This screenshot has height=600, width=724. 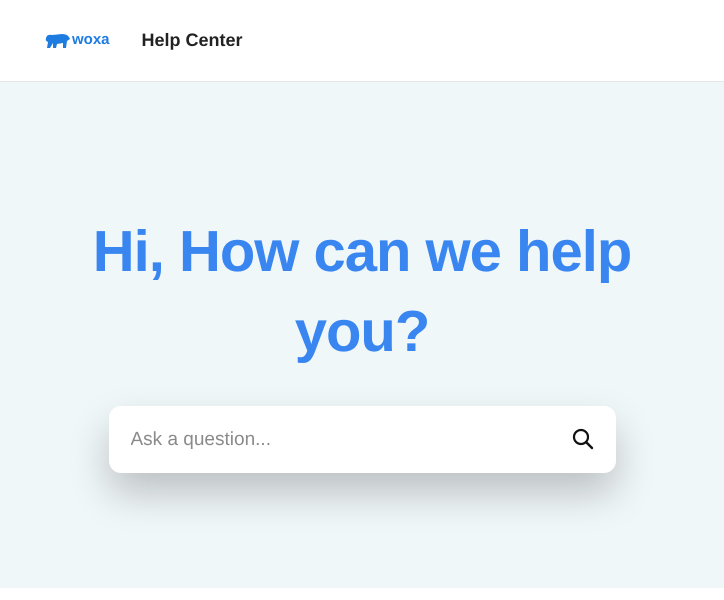 What do you see at coordinates (91, 40) in the screenshot?
I see `logo-text: woxa` at bounding box center [91, 40].